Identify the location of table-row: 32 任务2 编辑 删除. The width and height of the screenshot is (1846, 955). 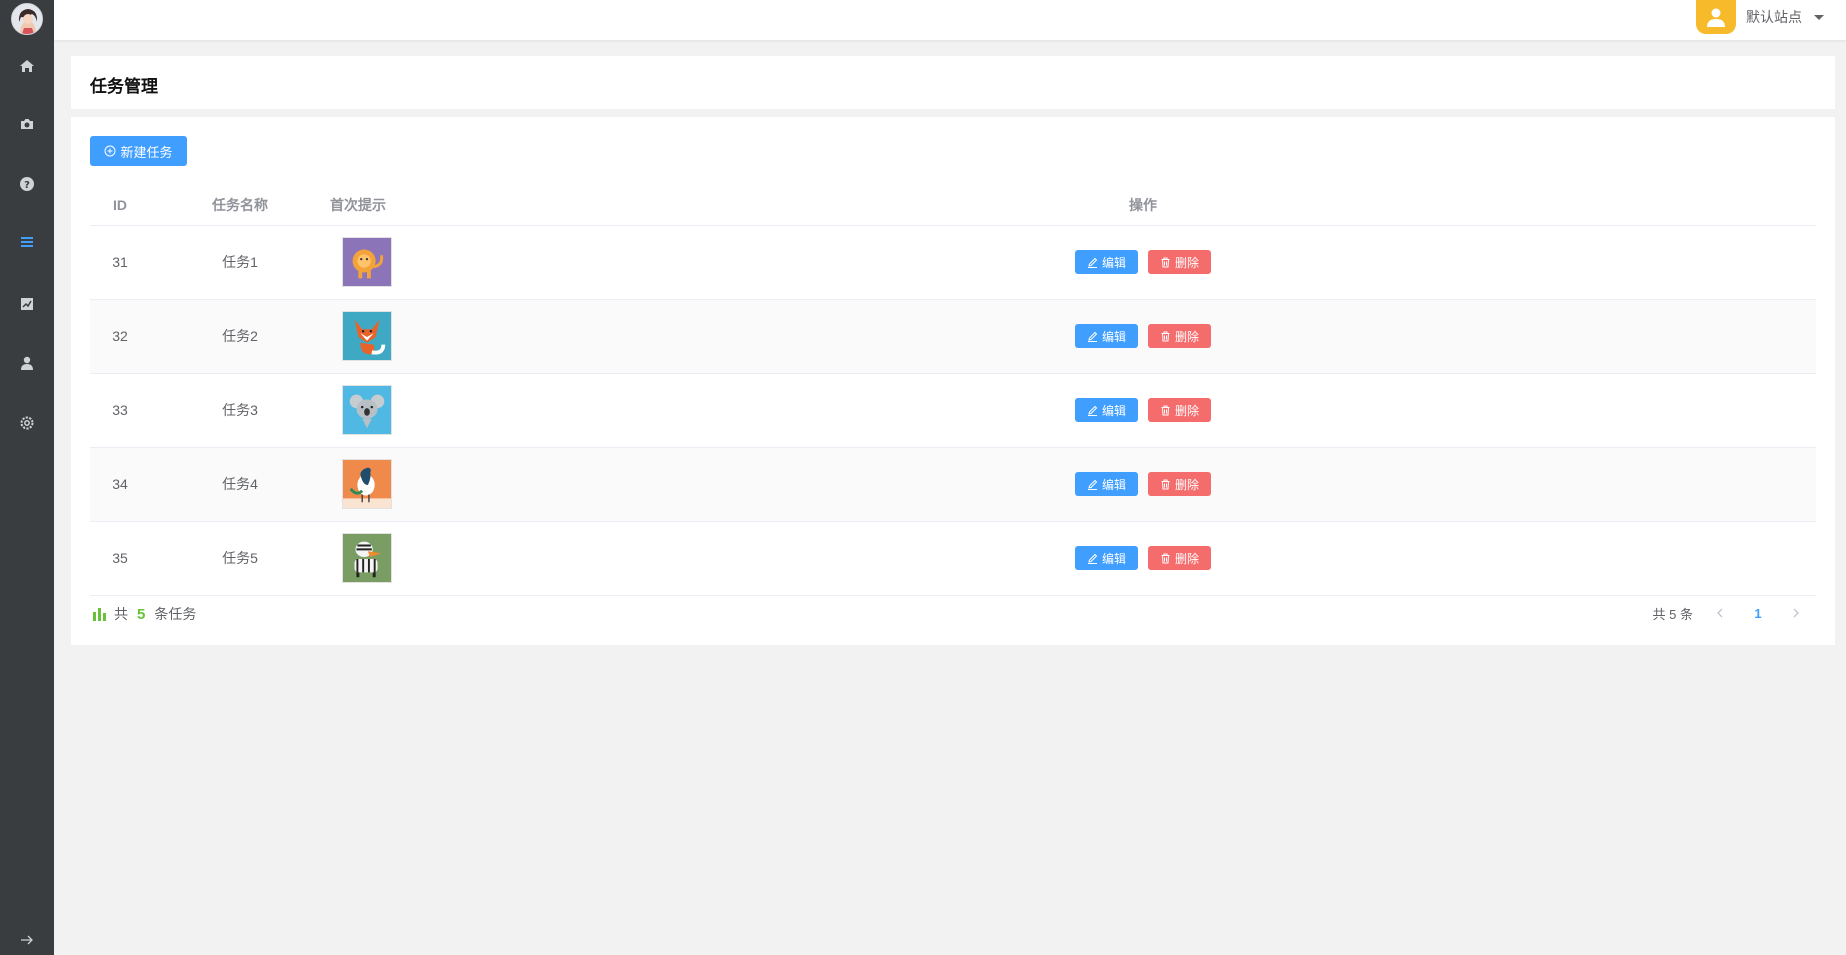
(953, 336).